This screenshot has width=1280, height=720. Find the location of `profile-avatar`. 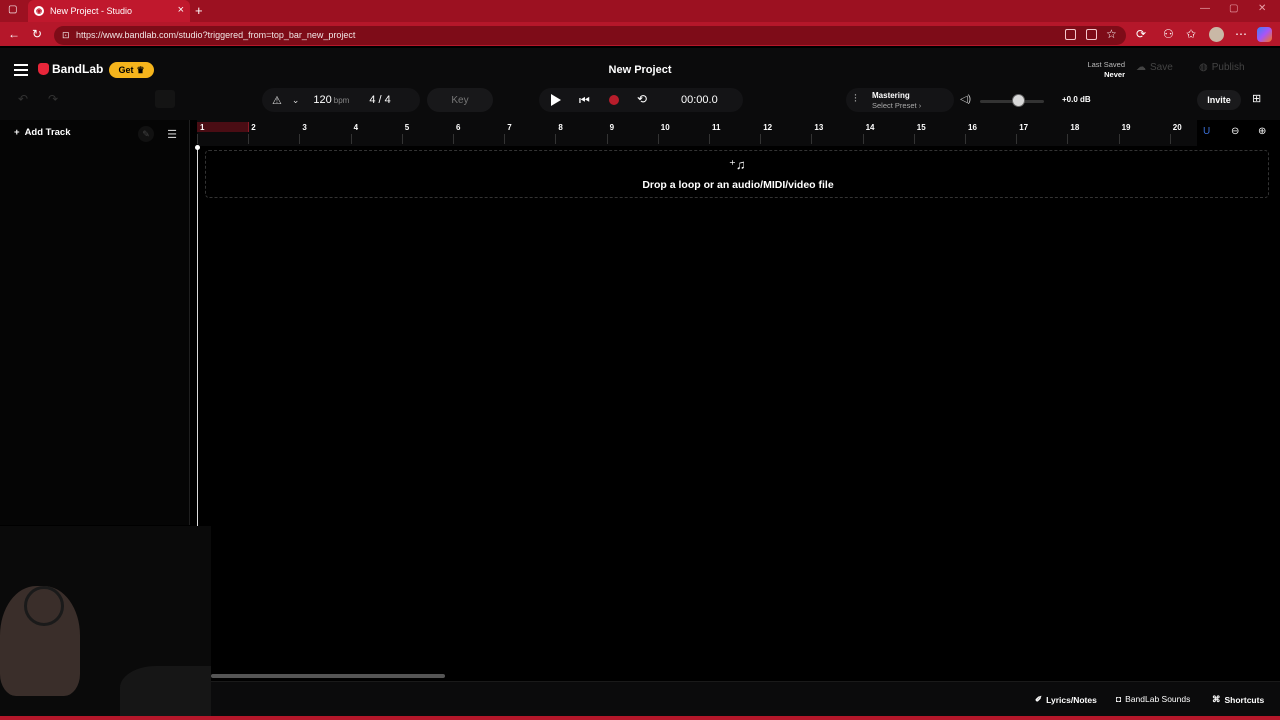

profile-avatar is located at coordinates (1216, 34).